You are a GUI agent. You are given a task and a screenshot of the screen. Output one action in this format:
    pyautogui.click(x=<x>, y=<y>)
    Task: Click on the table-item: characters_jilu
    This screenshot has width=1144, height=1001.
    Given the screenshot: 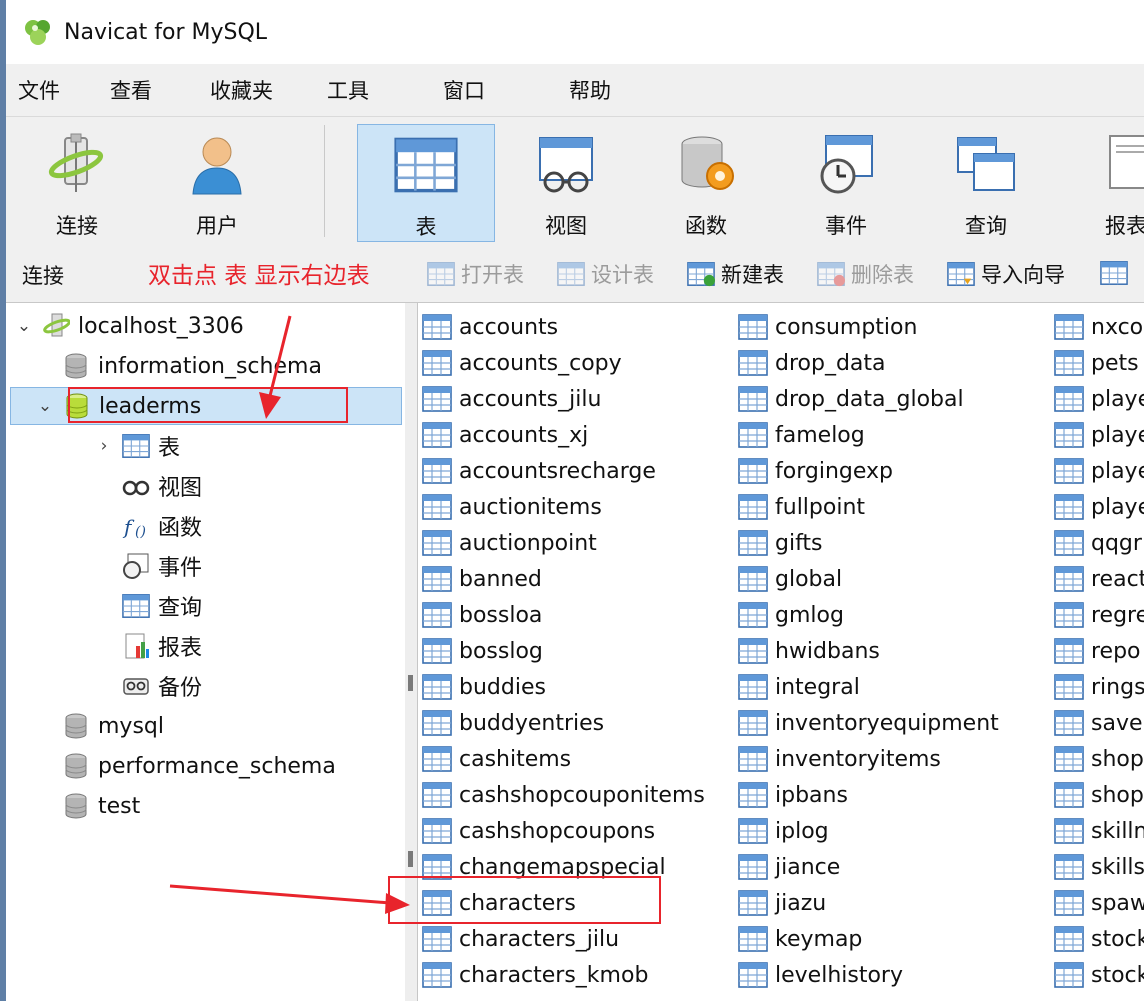 What is the action you would take?
    pyautogui.click(x=563, y=939)
    